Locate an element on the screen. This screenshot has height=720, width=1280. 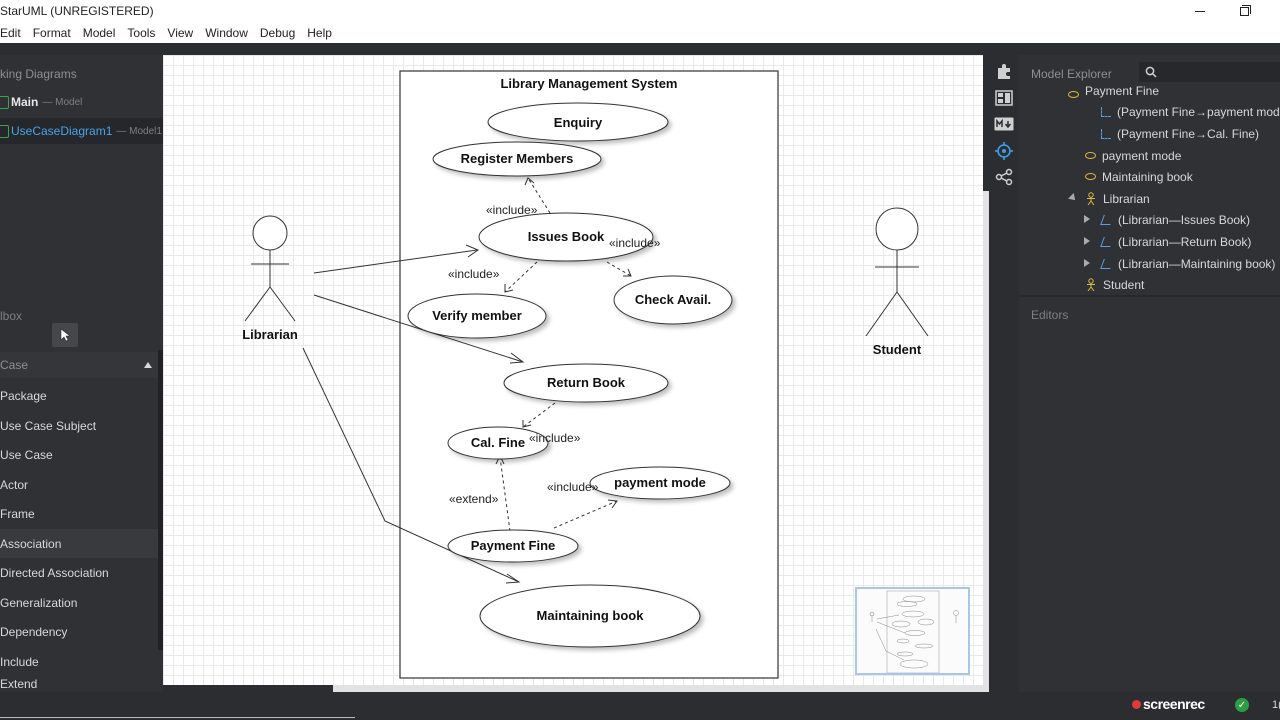
usecase-enquiry: Enquiry is located at coordinates (578, 122).